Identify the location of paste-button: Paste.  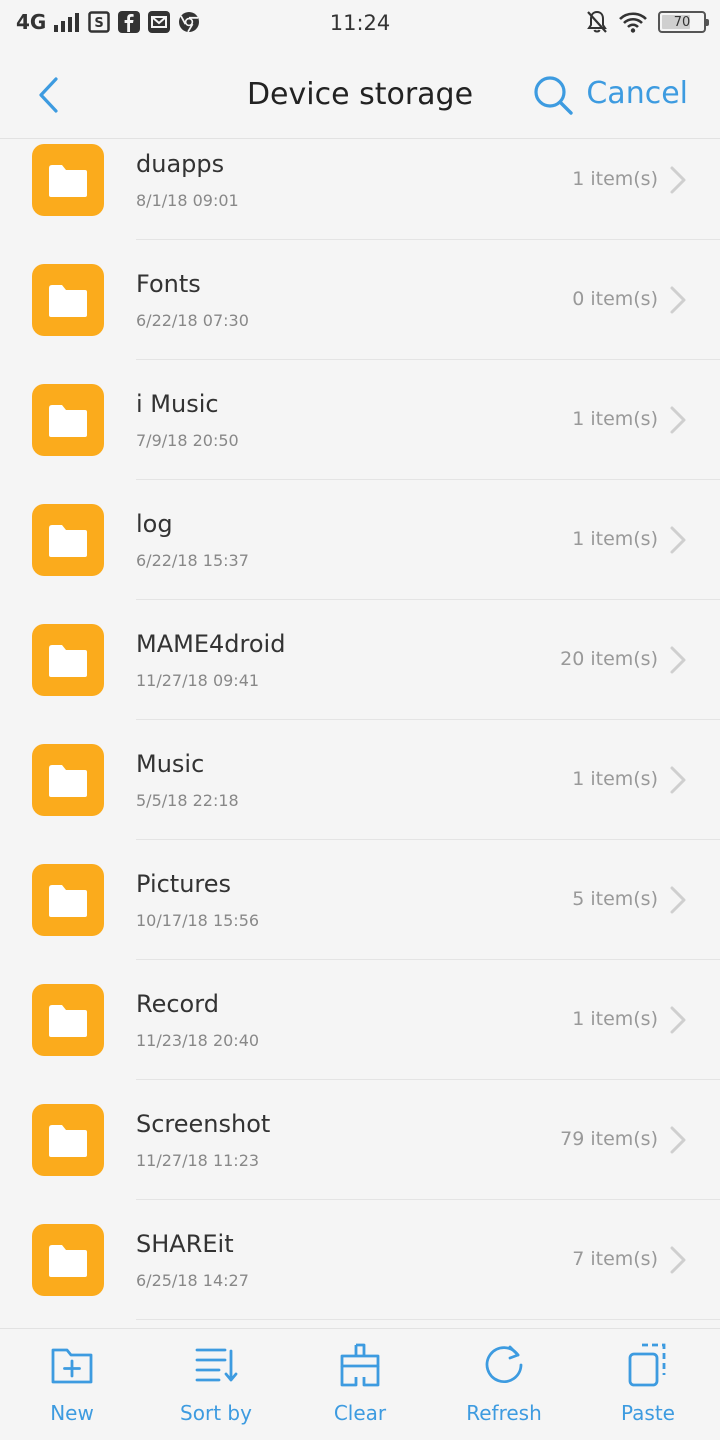
(648, 1384).